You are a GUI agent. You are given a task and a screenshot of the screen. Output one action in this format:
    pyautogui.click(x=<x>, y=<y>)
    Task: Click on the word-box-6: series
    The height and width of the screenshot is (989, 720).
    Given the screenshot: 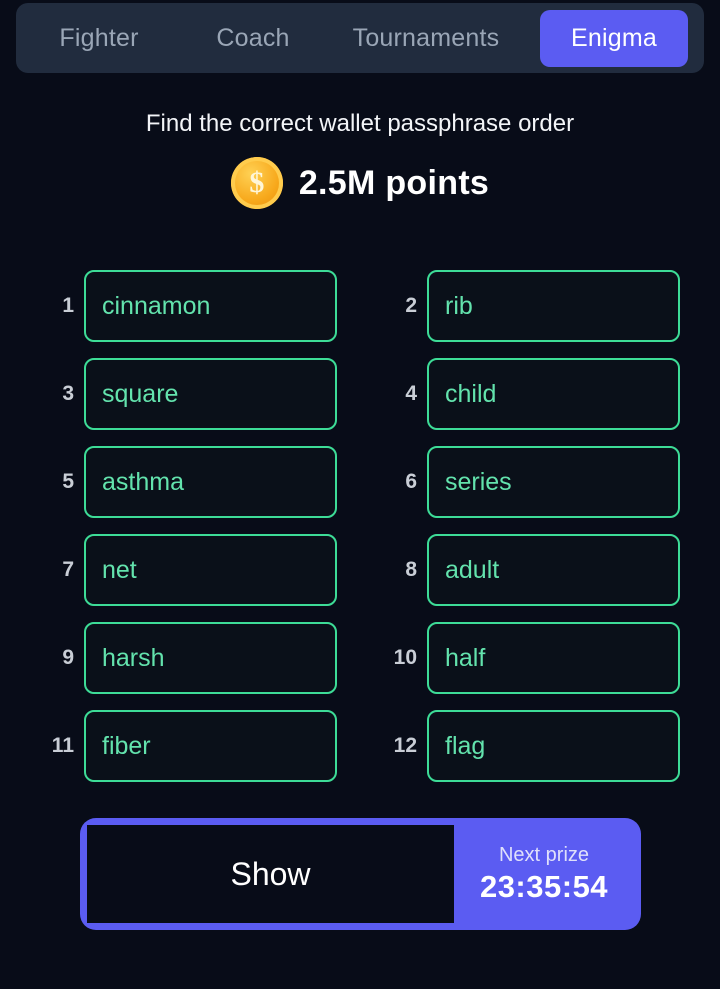 What is the action you would take?
    pyautogui.click(x=553, y=482)
    